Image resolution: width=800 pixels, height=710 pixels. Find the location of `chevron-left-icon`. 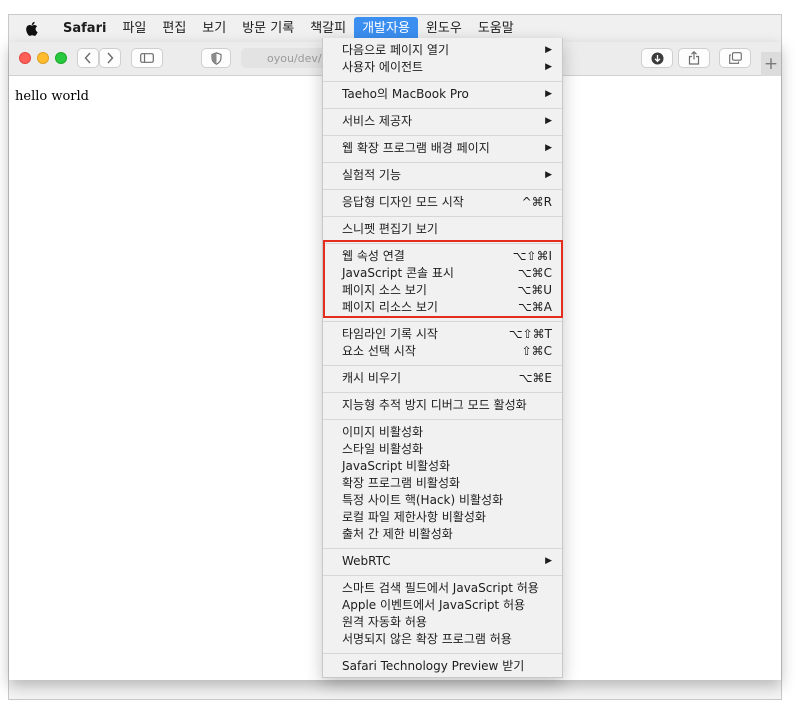

chevron-left-icon is located at coordinates (87, 58).